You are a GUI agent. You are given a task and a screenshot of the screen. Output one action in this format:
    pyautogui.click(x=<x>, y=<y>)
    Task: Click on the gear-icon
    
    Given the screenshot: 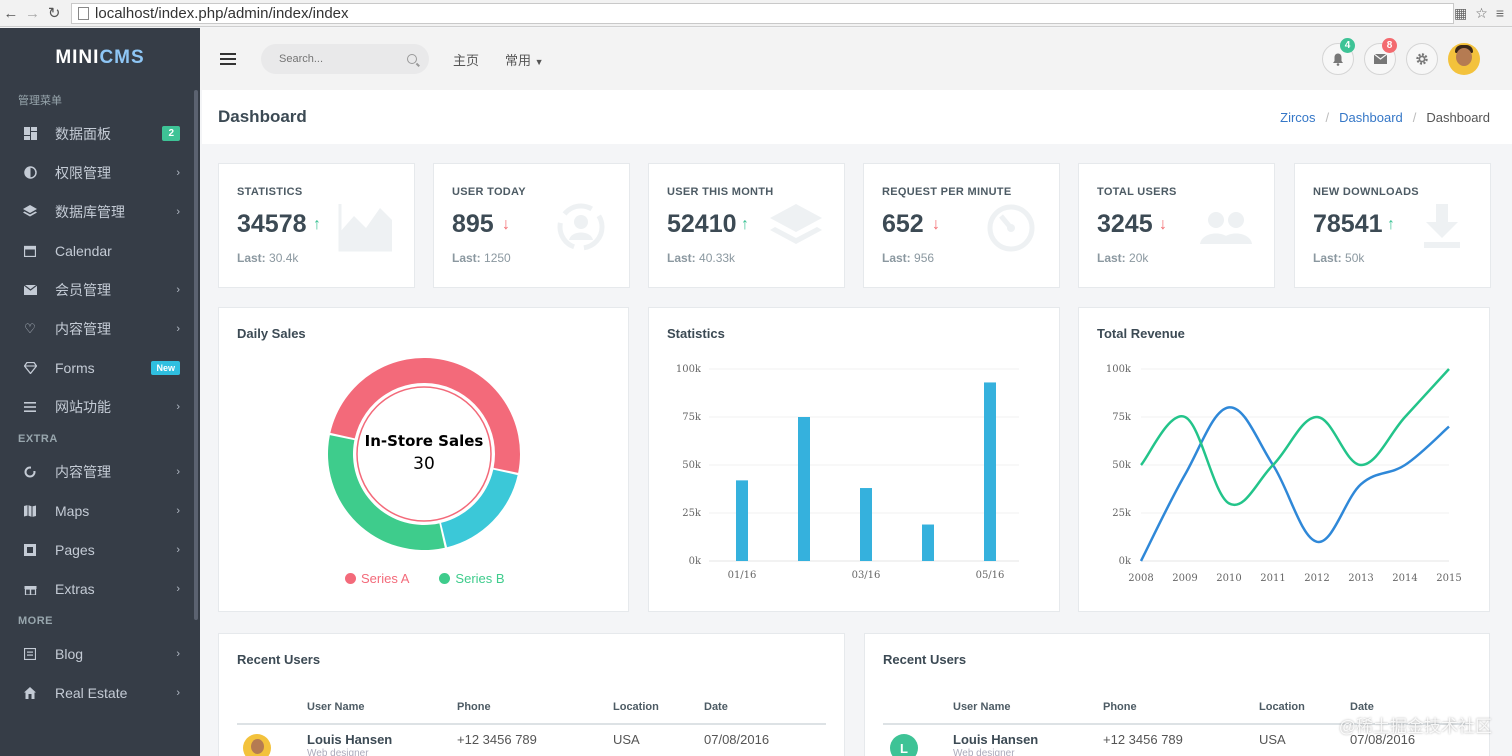 What is the action you would take?
    pyautogui.click(x=1422, y=59)
    